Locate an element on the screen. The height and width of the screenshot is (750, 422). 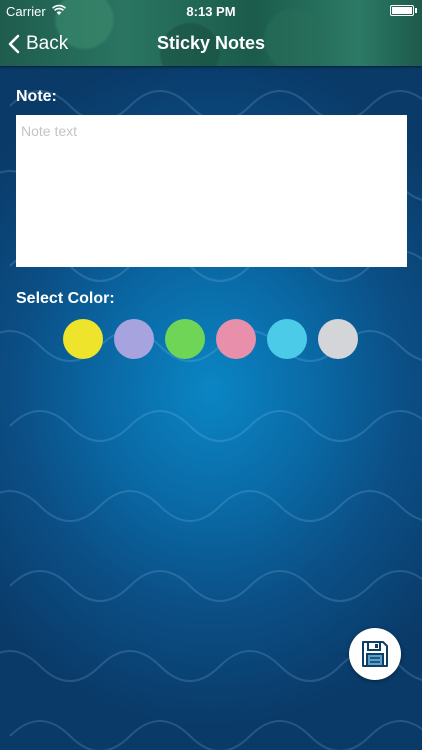
page-title: Sticky Notes is located at coordinates (211, 43).